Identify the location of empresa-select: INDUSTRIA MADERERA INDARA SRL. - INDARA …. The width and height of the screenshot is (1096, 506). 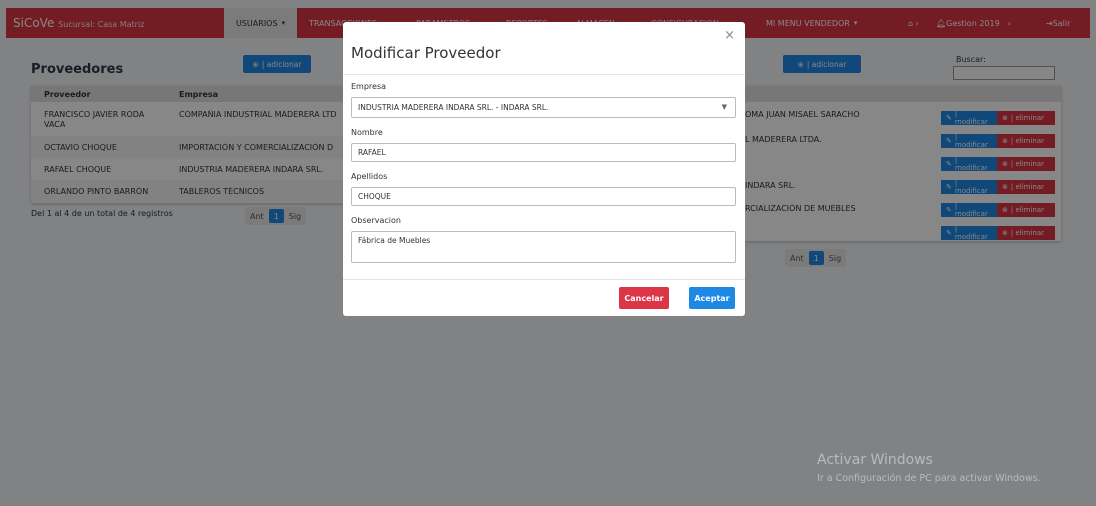
(543, 107).